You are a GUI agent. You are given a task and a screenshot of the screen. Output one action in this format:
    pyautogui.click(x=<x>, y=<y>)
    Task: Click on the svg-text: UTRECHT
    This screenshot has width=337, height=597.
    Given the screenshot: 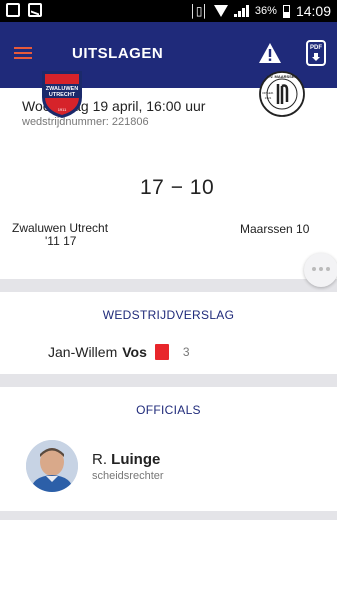 What is the action you would take?
    pyautogui.click(x=62, y=95)
    